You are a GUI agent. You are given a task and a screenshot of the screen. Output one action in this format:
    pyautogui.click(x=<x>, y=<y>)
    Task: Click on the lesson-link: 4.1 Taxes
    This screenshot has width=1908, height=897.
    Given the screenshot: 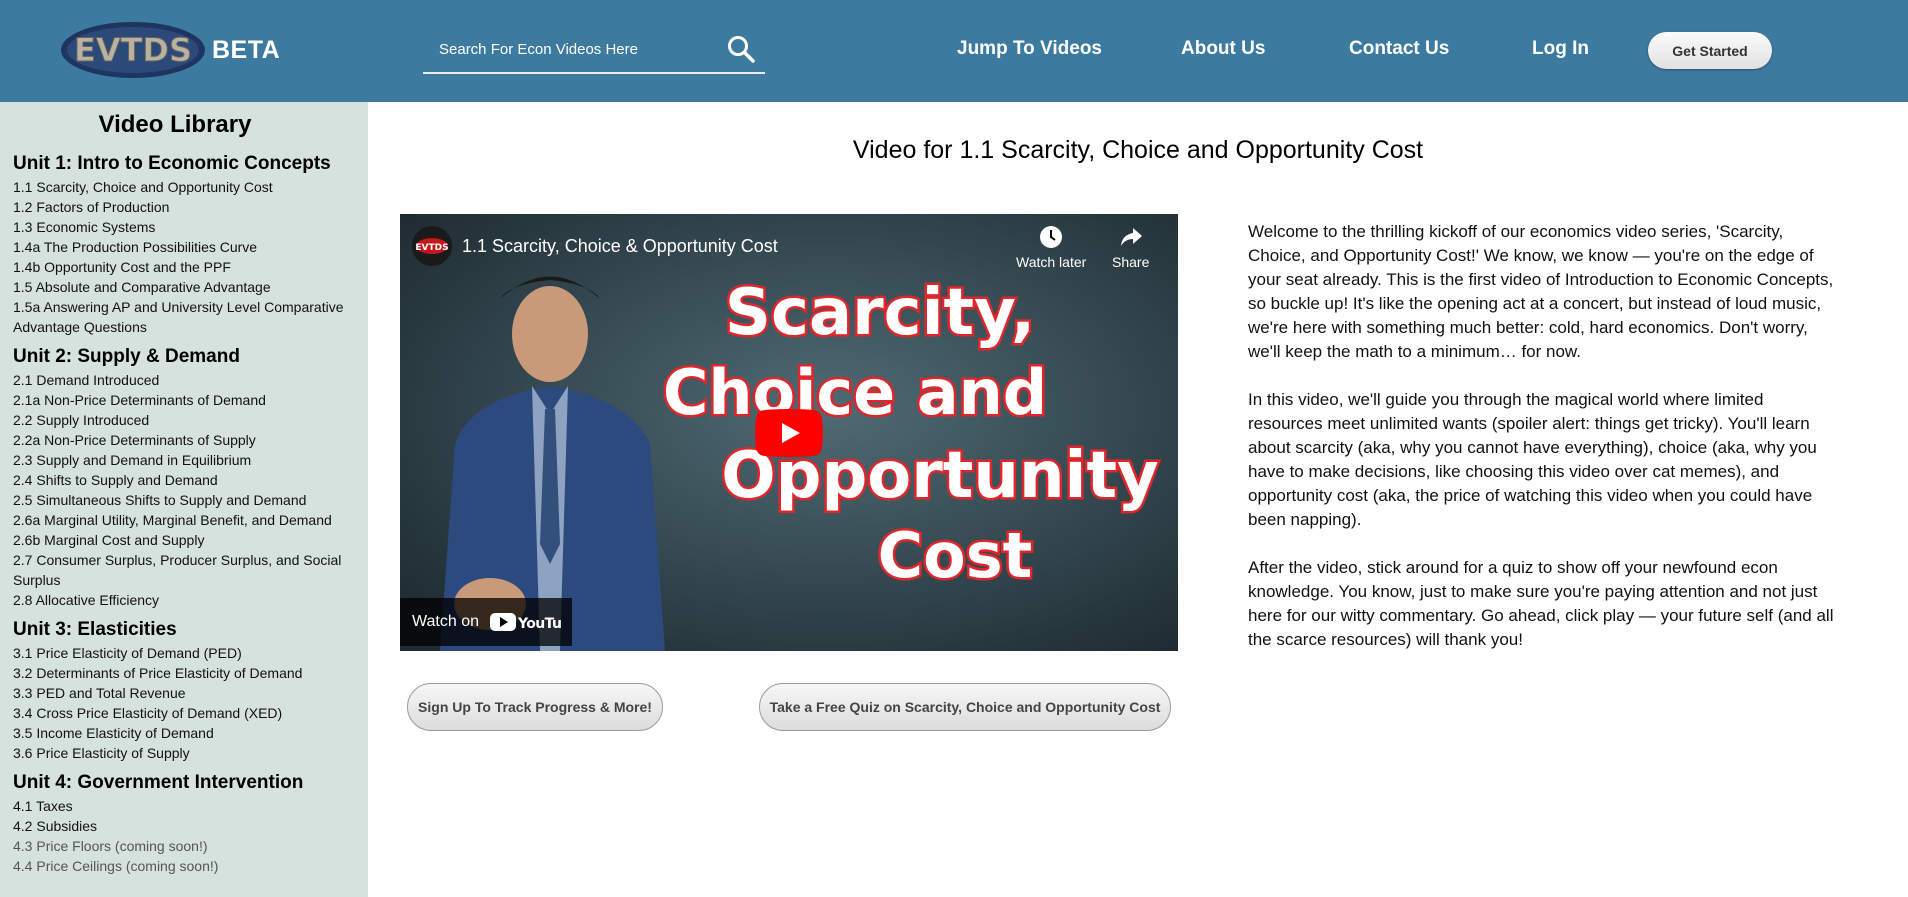 What is the action you would take?
    pyautogui.click(x=185, y=806)
    